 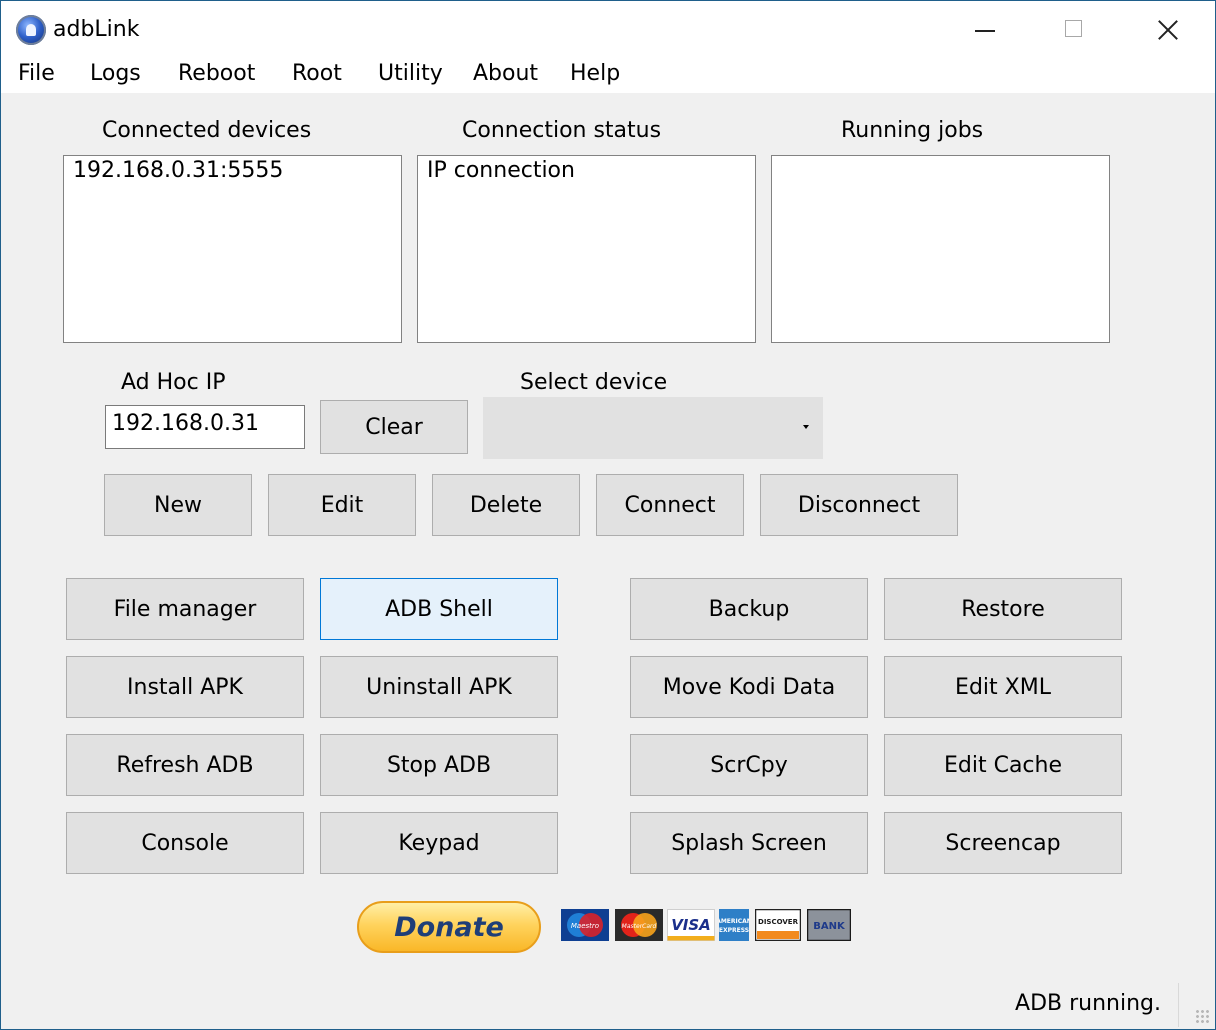 I want to click on connection-status-label: Connection status, so click(x=562, y=130).